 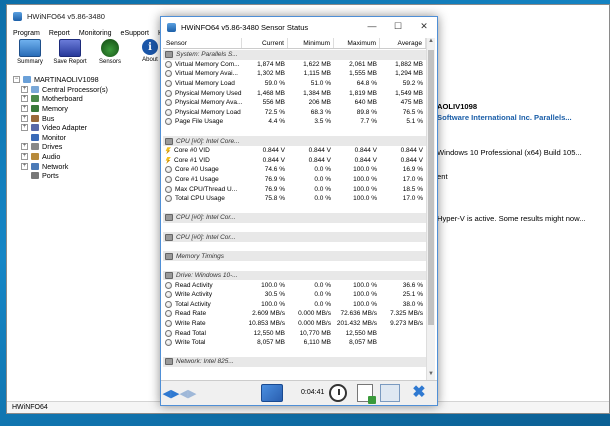 I want to click on sensor-row: Total Activity 100.0 % 0.0 % 100.0 % 38.0 %, so click(x=294, y=304).